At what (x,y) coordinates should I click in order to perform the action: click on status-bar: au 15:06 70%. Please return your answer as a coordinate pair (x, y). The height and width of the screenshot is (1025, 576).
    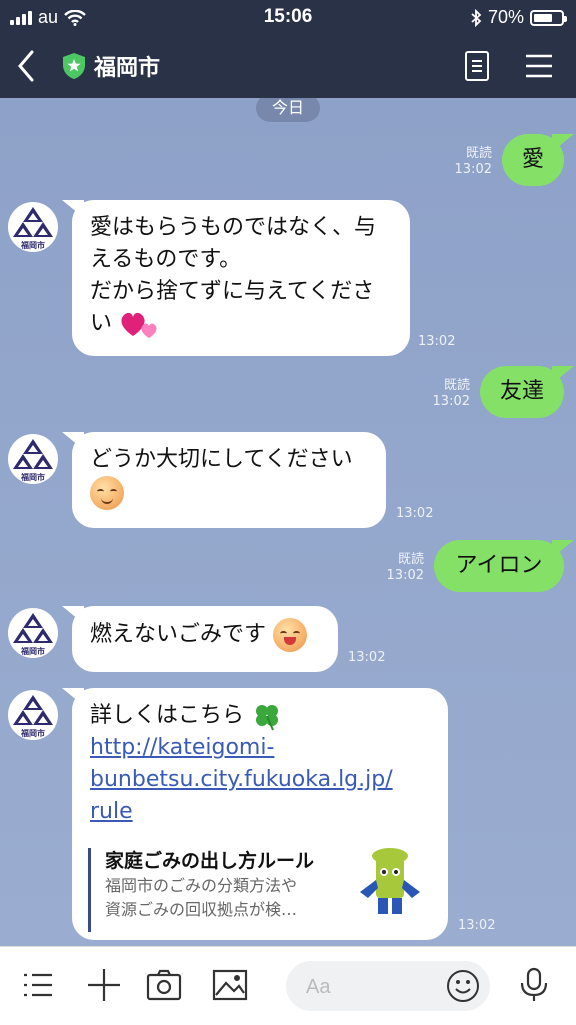
    Looking at the image, I should click on (288, 17).